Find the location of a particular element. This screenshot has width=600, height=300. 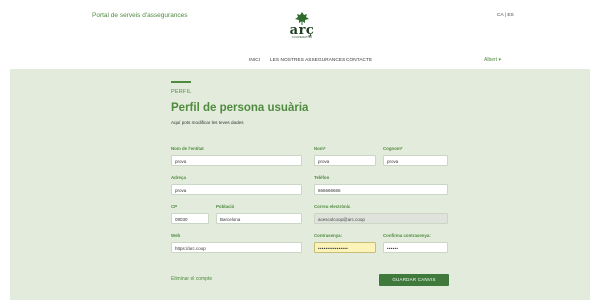

email-input: acescolcoop@arc.coop is located at coordinates (381, 218).